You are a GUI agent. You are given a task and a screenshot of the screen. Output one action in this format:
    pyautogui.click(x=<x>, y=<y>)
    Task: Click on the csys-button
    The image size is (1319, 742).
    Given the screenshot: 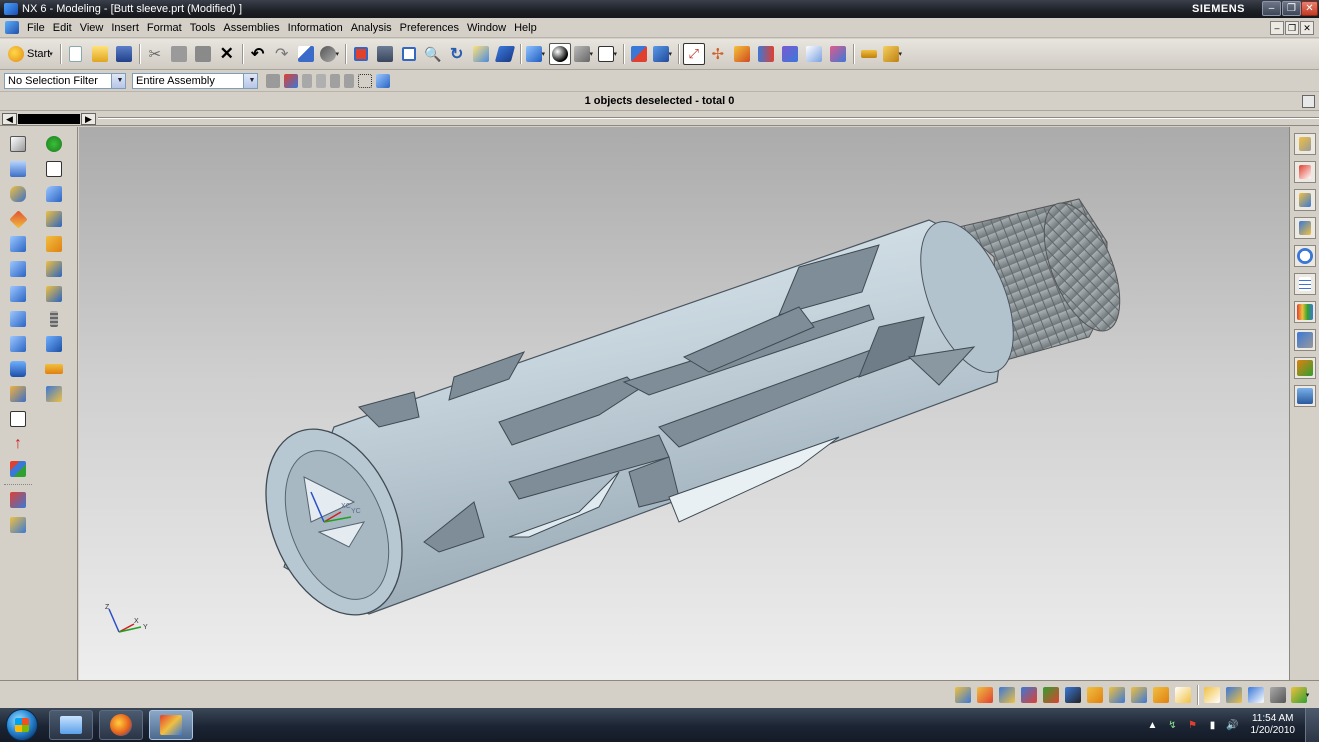 What is the action you would take?
    pyautogui.click(x=790, y=54)
    